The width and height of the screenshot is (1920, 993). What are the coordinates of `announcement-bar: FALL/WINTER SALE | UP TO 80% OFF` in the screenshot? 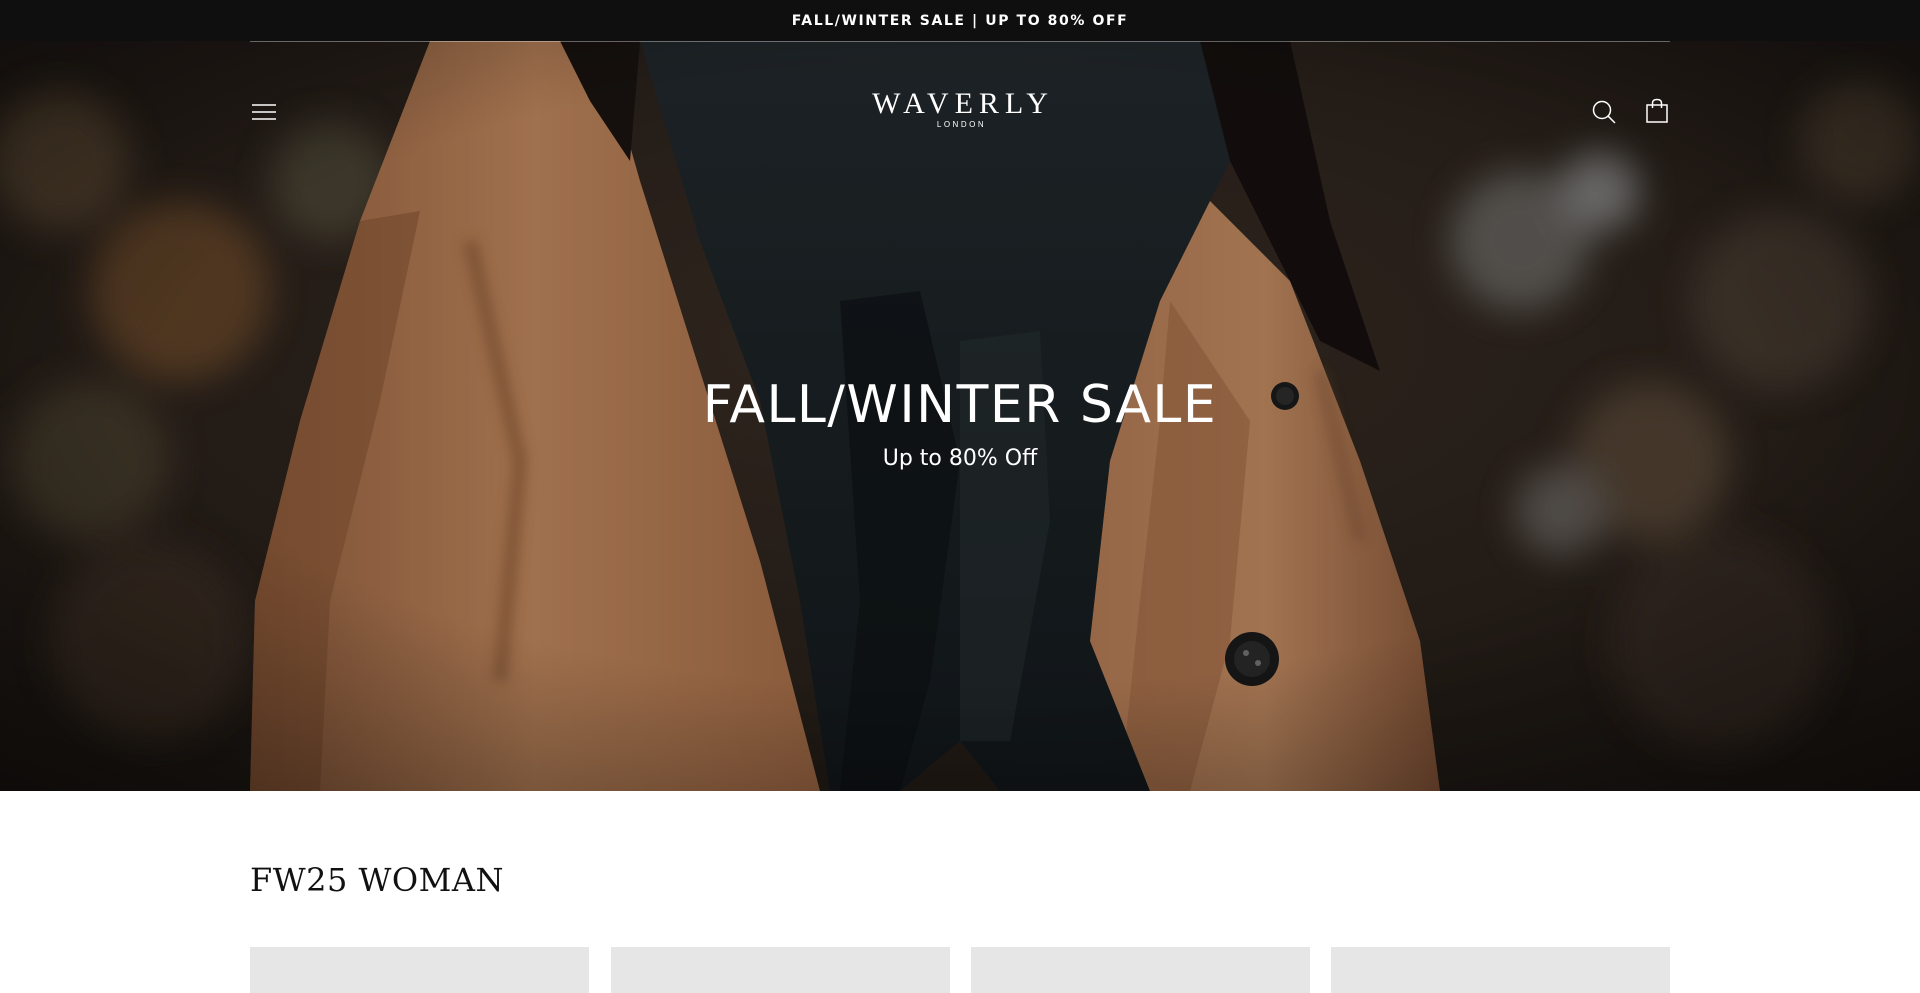 It's located at (960, 20).